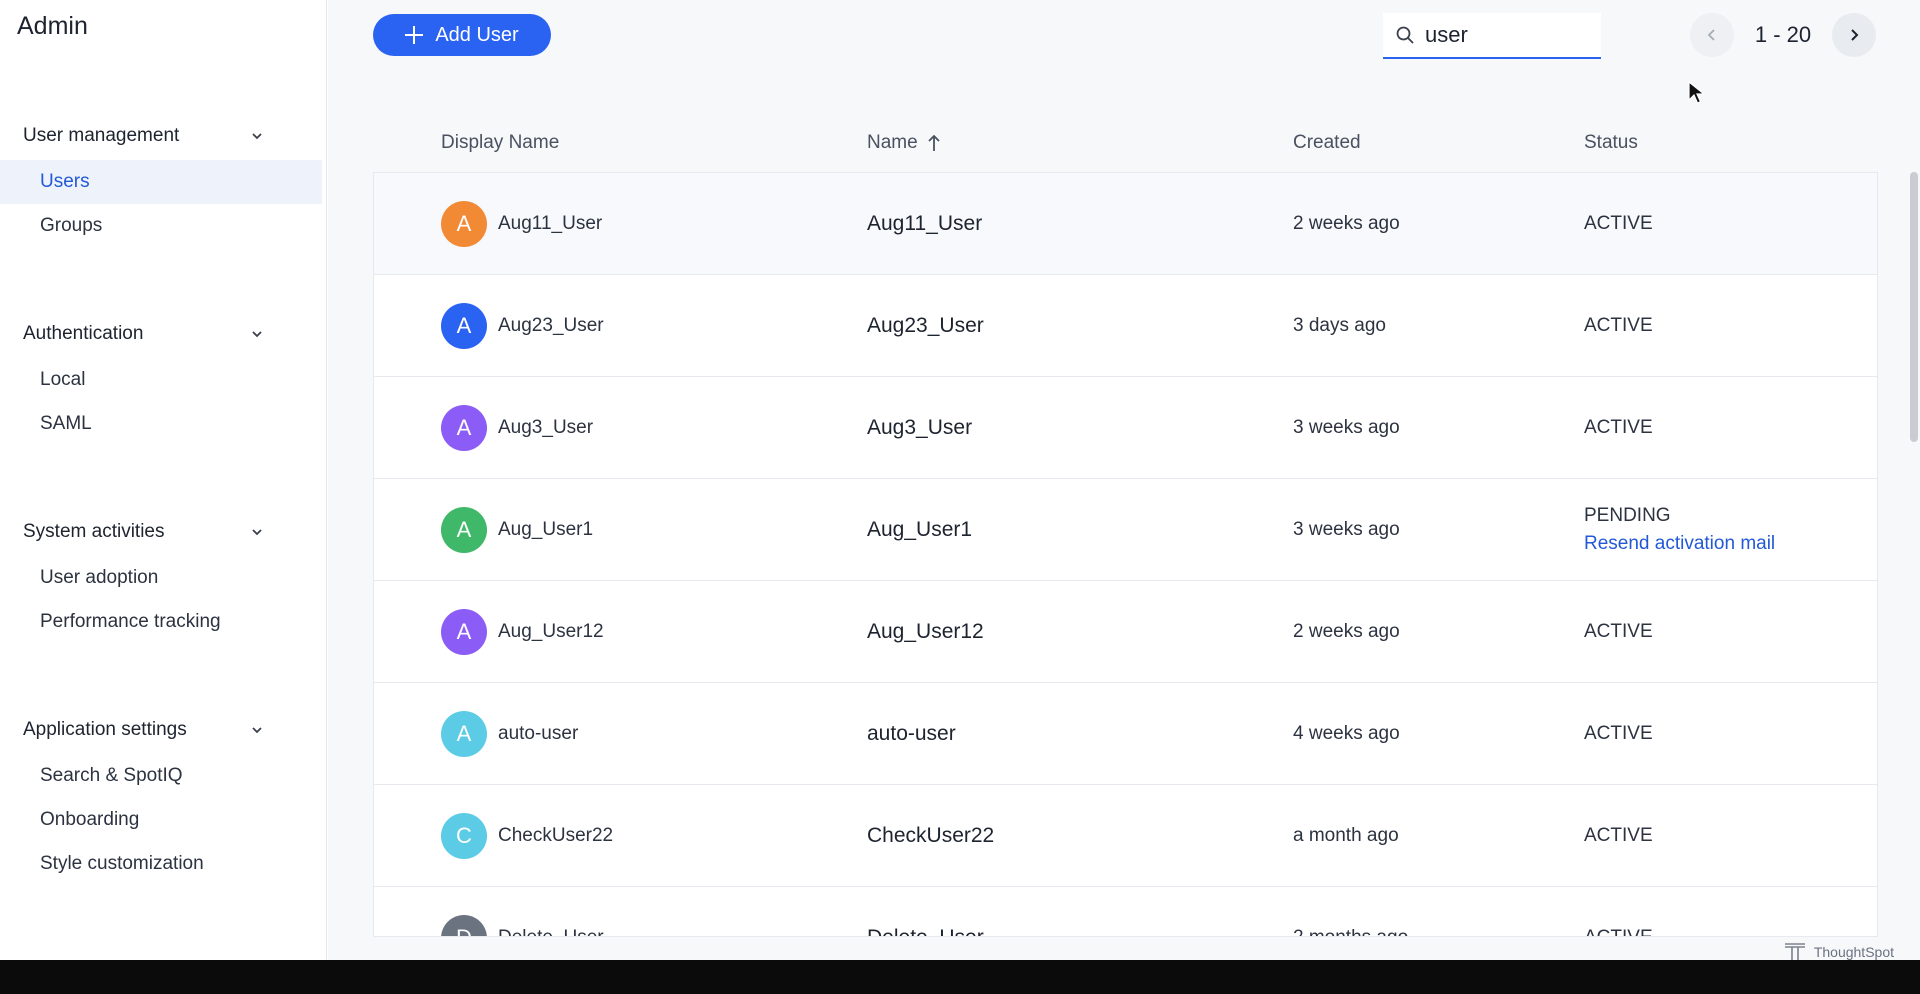 The height and width of the screenshot is (994, 1920). What do you see at coordinates (911, 733) in the screenshot?
I see `cell-name: auto-user` at bounding box center [911, 733].